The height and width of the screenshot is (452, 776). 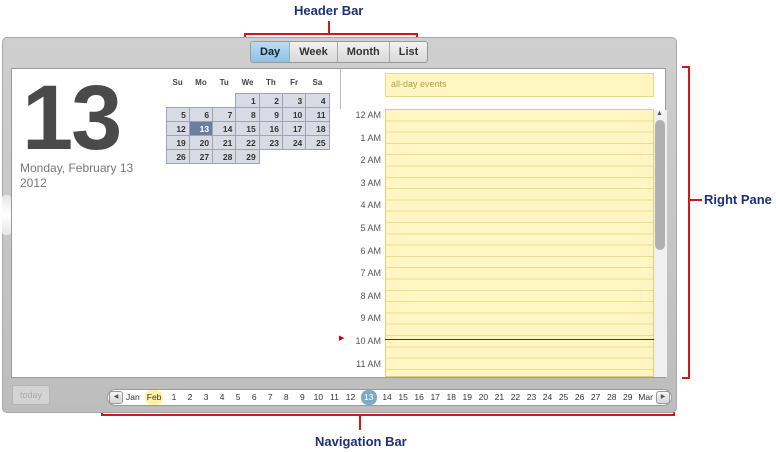 I want to click on mini-calendar-day: 15, so click(x=247, y=128).